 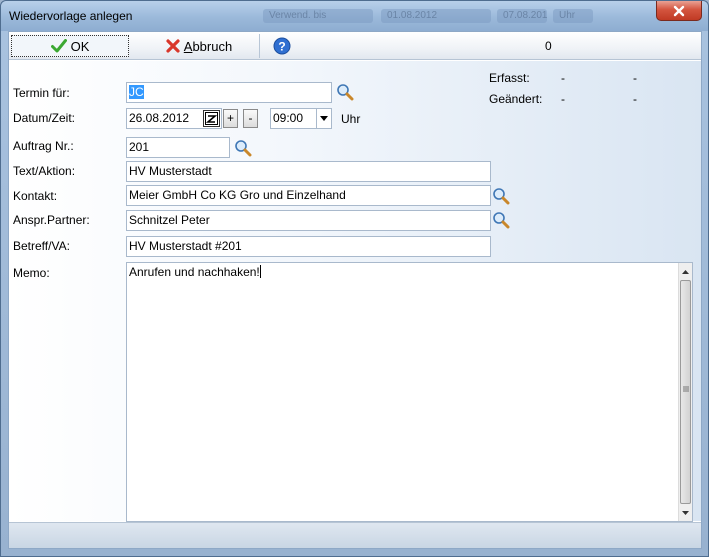 I want to click on time-select: 09:00, so click(x=301, y=118).